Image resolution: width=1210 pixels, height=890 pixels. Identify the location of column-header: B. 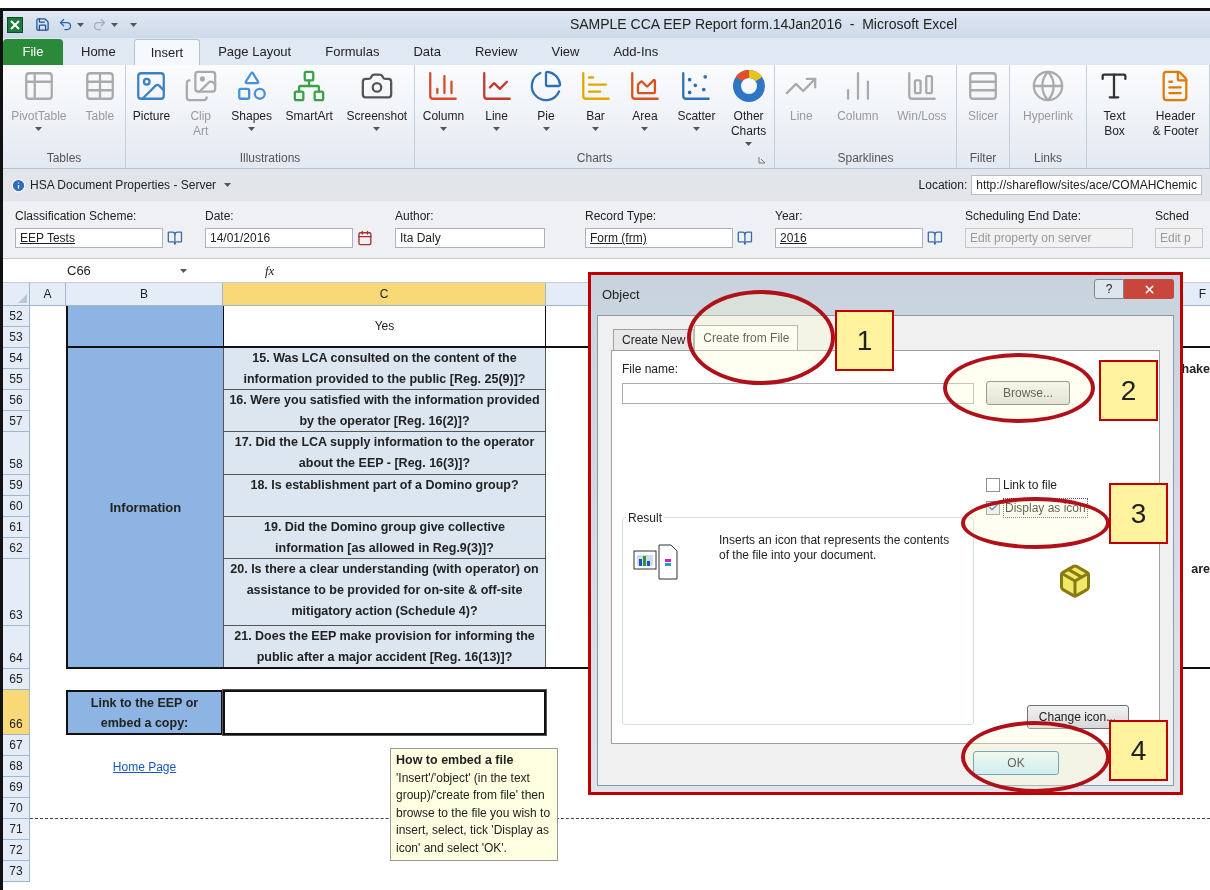
(144, 294).